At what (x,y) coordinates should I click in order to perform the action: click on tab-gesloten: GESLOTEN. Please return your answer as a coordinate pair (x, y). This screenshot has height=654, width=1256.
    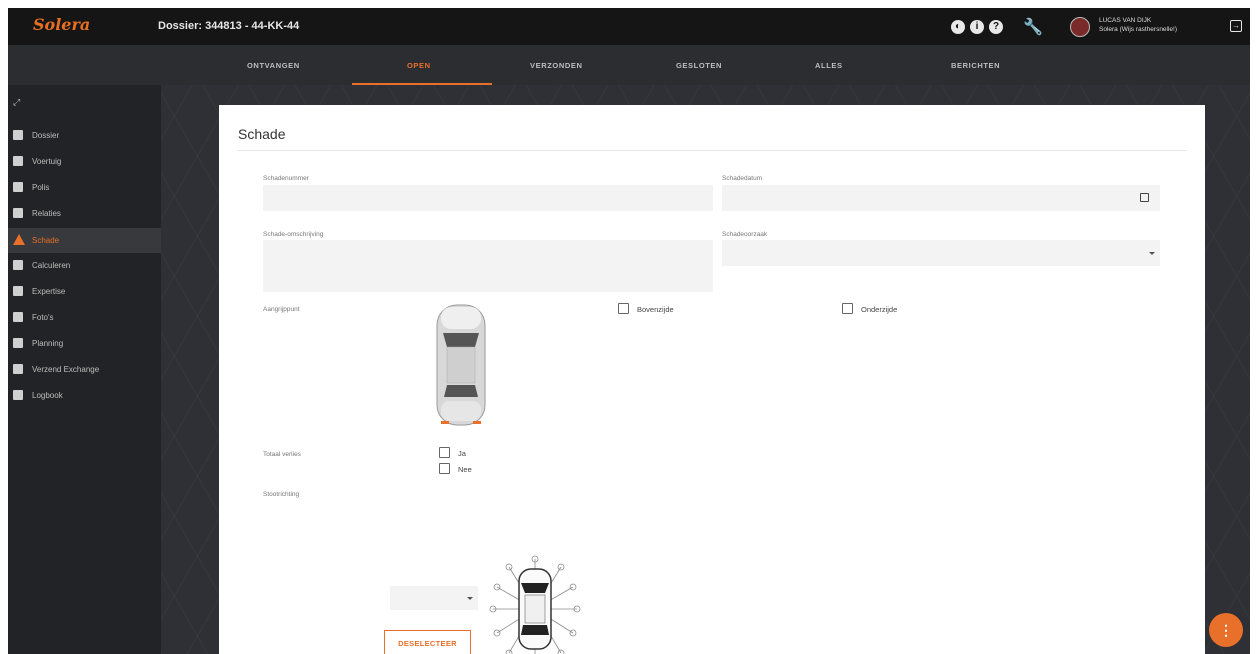
    Looking at the image, I should click on (699, 65).